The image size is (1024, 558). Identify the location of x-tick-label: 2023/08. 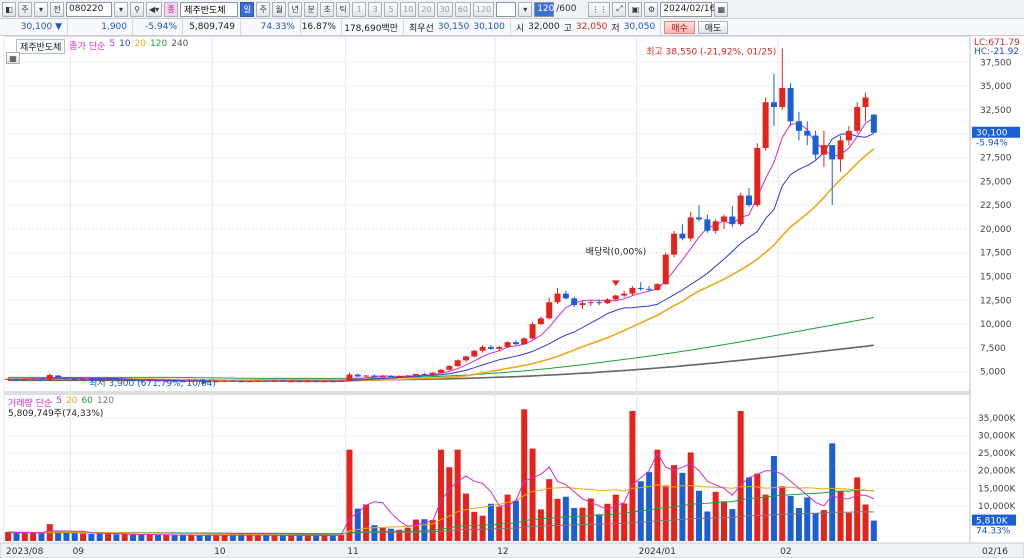
(25, 552).